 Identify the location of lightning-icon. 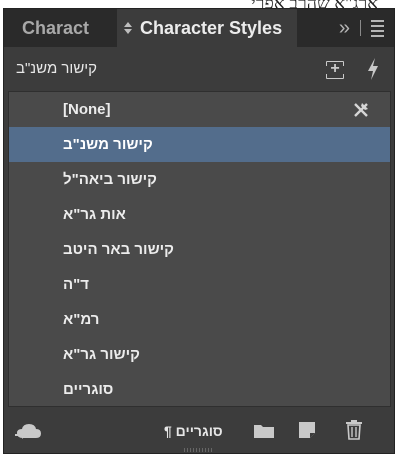
(373, 69).